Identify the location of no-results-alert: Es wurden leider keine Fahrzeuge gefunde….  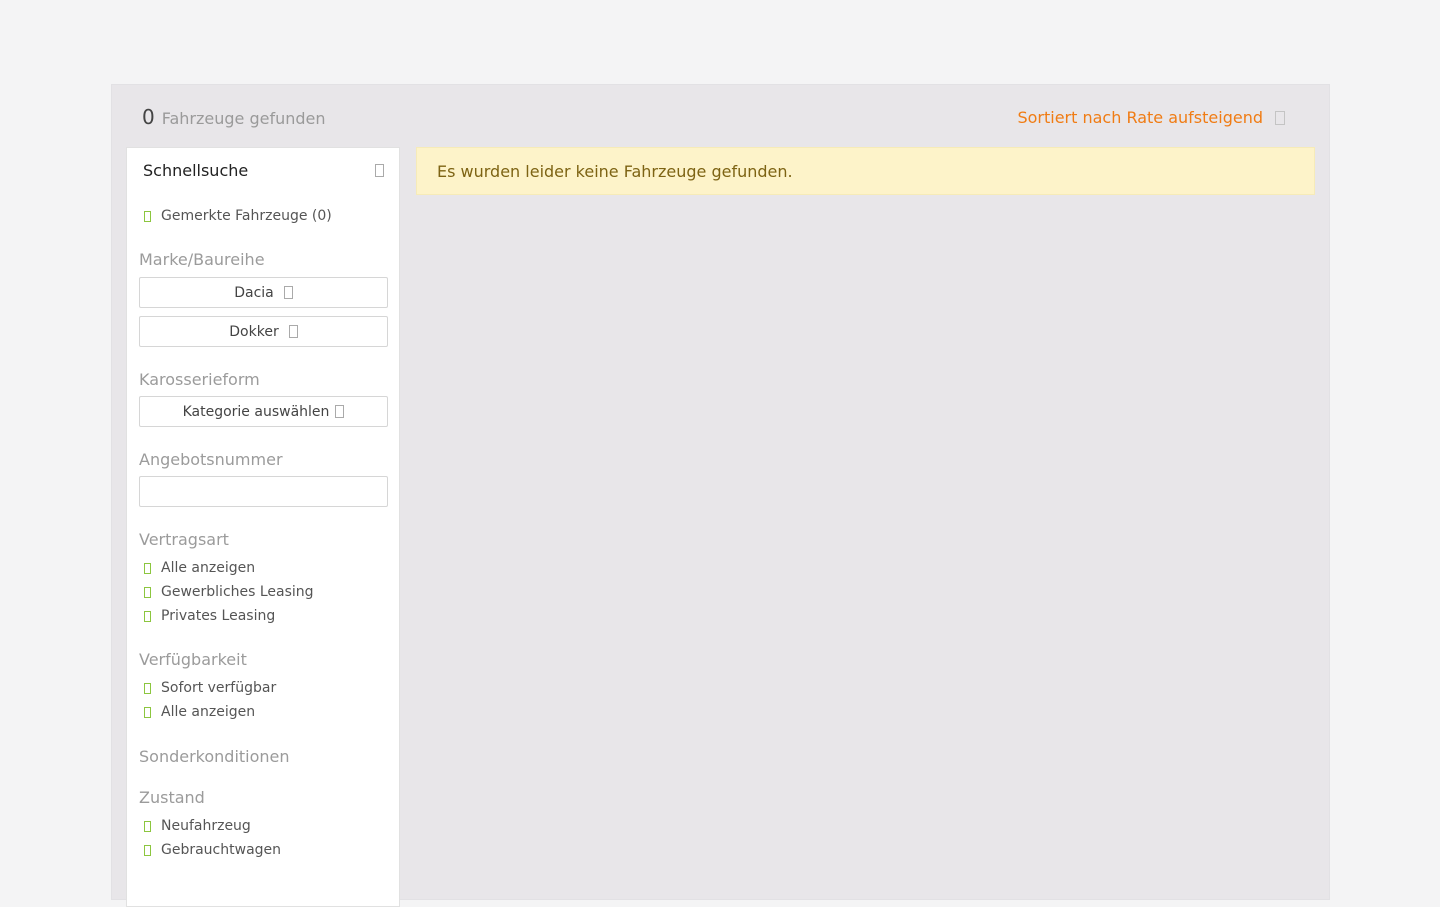
(865, 171).